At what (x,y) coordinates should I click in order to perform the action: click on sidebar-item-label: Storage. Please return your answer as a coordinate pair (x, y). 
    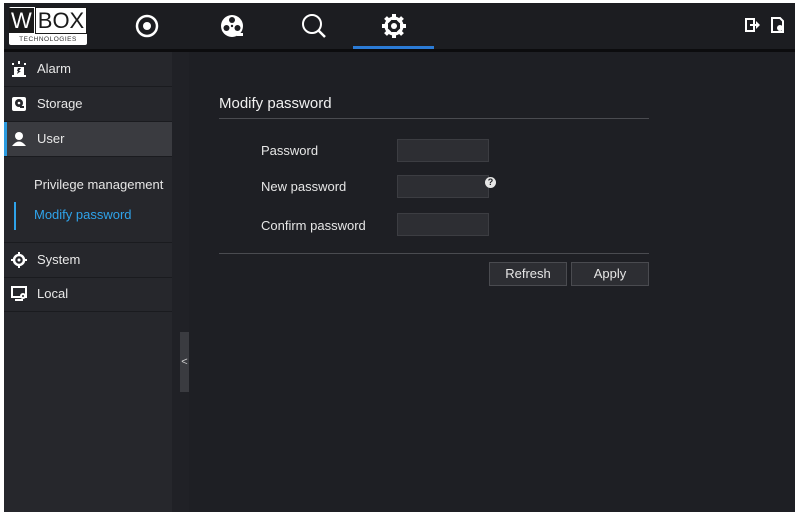
    Looking at the image, I should click on (60, 103).